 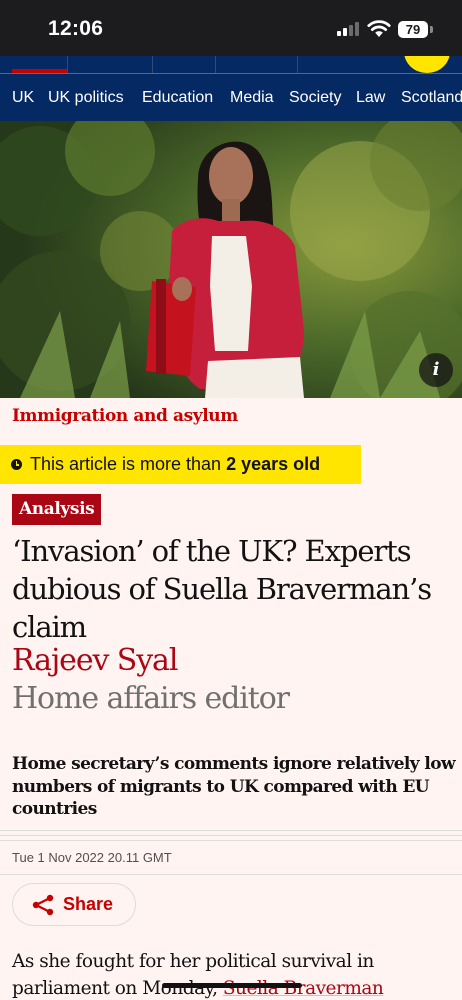 What do you see at coordinates (370, 98) in the screenshot?
I see `subnav-item-law: Law` at bounding box center [370, 98].